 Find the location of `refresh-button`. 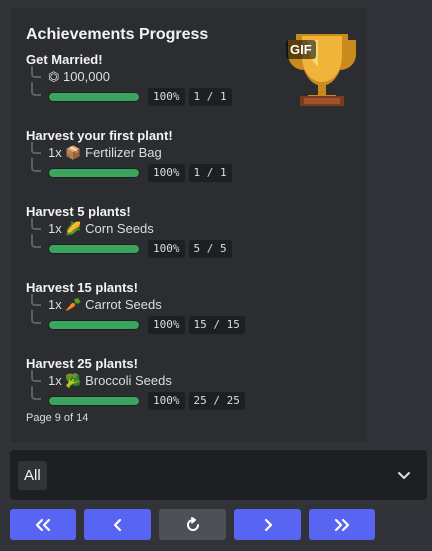

refresh-button is located at coordinates (192, 524).